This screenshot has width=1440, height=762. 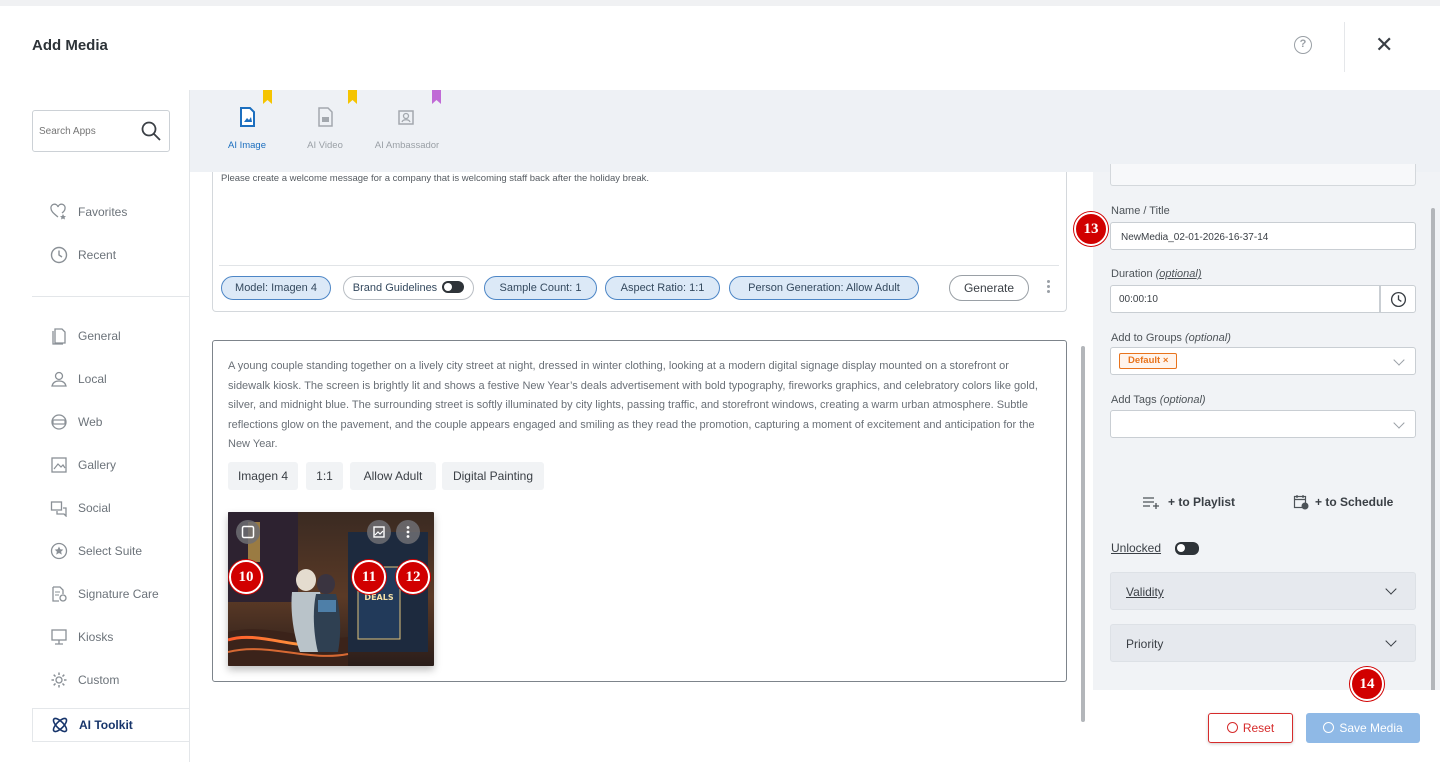 What do you see at coordinates (246, 577) in the screenshot?
I see `callout-badge-10: 10` at bounding box center [246, 577].